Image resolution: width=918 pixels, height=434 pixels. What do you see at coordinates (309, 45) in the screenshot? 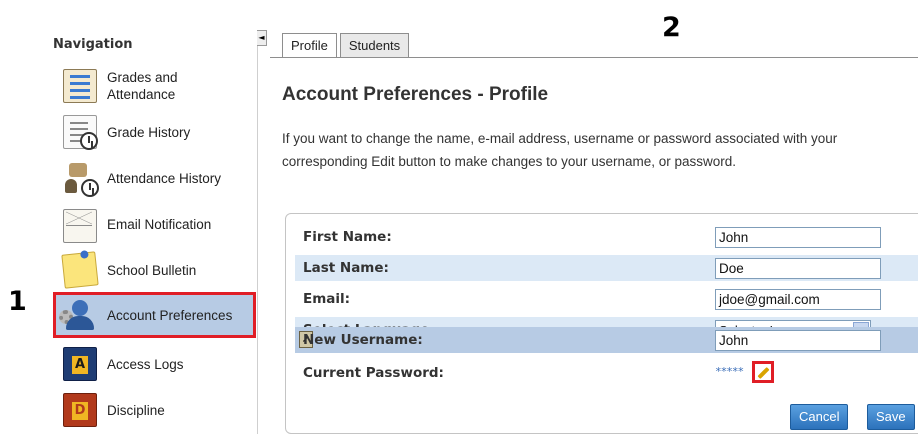
I see `tab-profile: Profile` at bounding box center [309, 45].